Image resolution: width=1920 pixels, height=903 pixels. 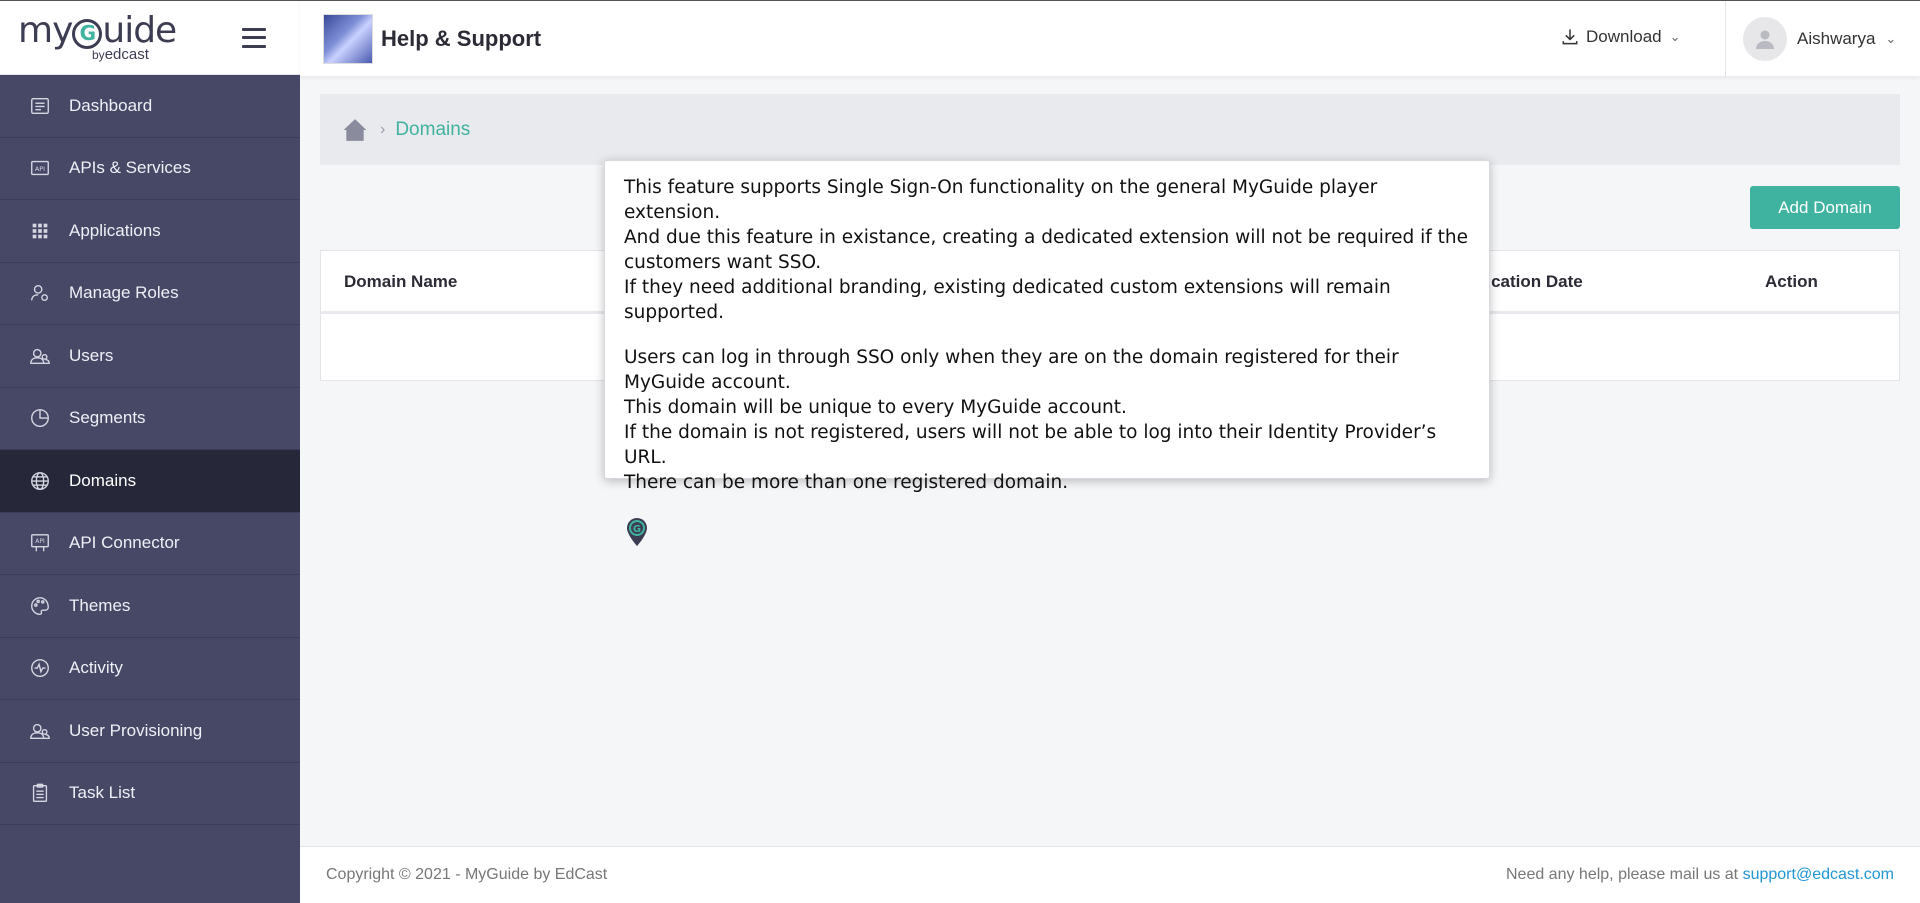 I want to click on sidebar-item-label: Task List, so click(x=102, y=793).